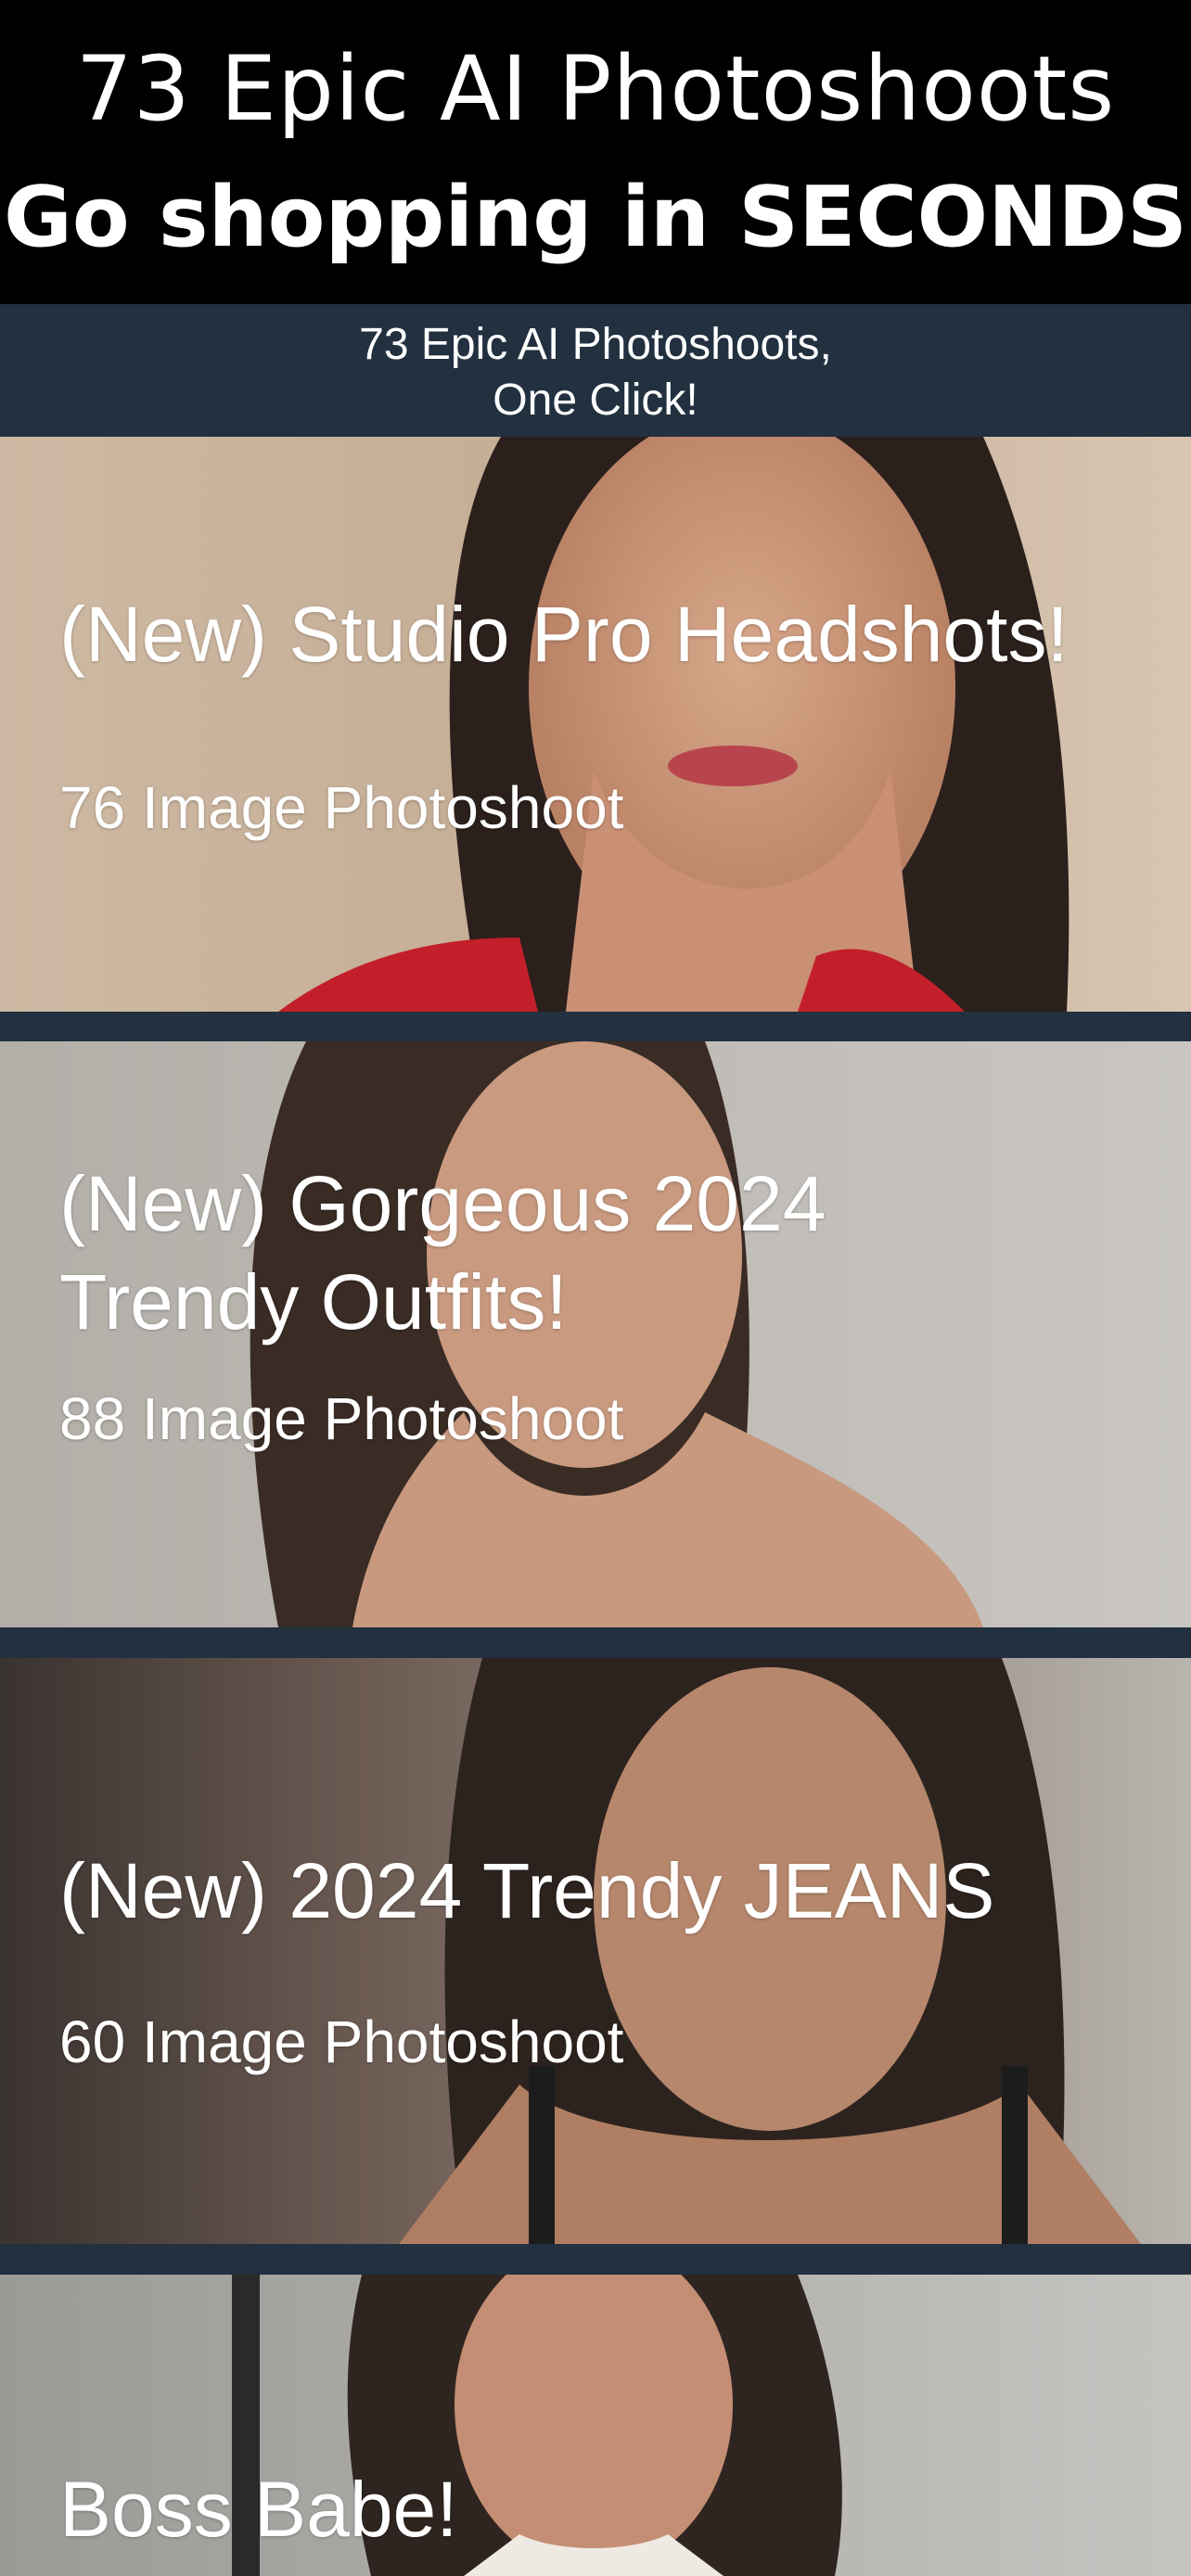 The image size is (1191, 2576). I want to click on promo-tagline: Go shopping in SECONDS, so click(595, 217).